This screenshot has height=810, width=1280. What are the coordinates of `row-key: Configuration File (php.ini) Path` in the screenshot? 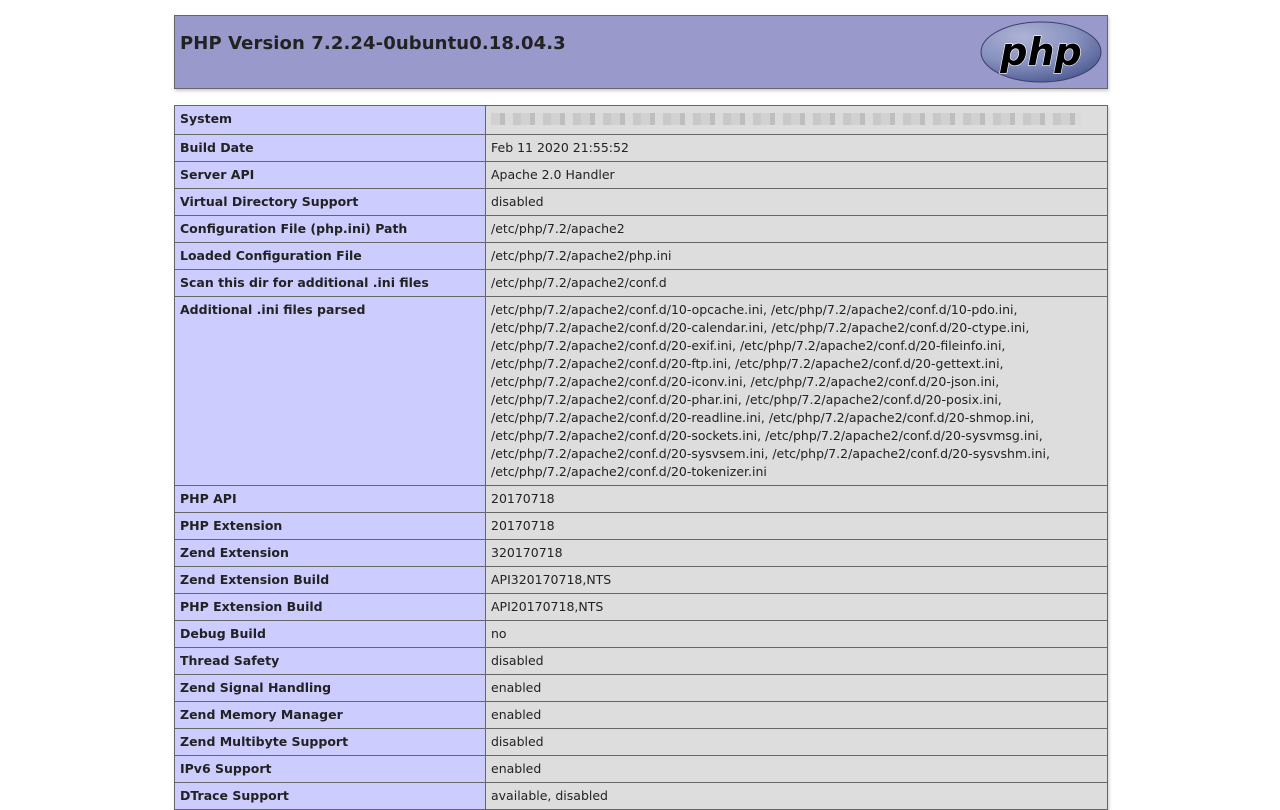 It's located at (330, 229).